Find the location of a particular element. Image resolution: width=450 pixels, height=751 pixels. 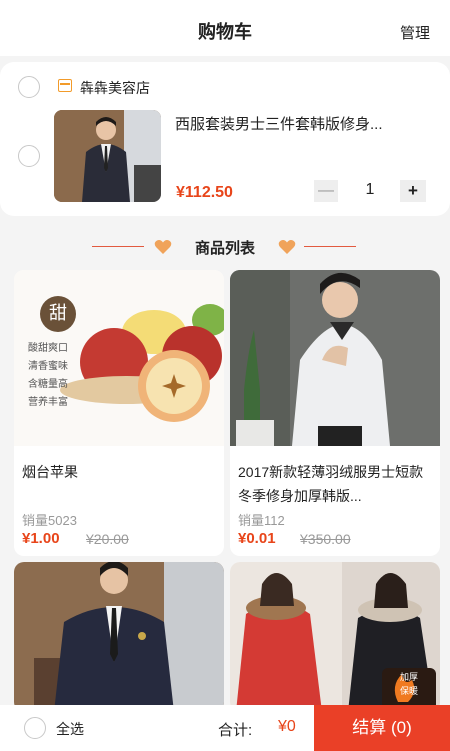

product-list-title: 商品列表 is located at coordinates (224, 248).